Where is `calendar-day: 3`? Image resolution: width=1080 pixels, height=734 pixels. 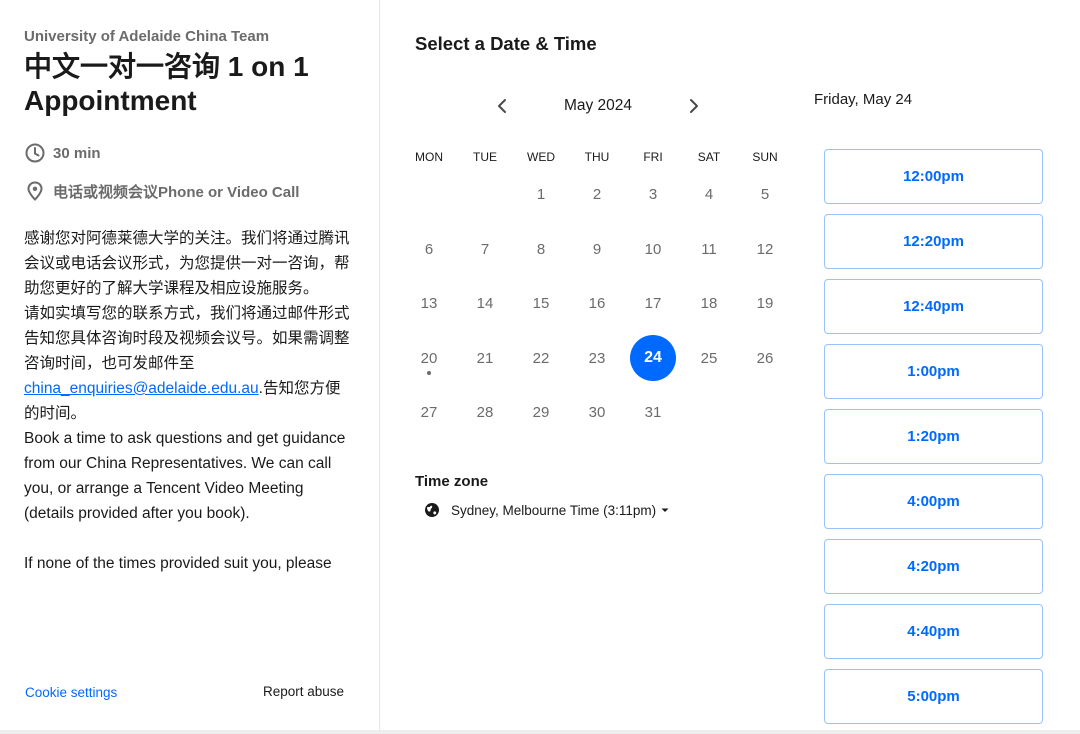 calendar-day: 3 is located at coordinates (653, 194).